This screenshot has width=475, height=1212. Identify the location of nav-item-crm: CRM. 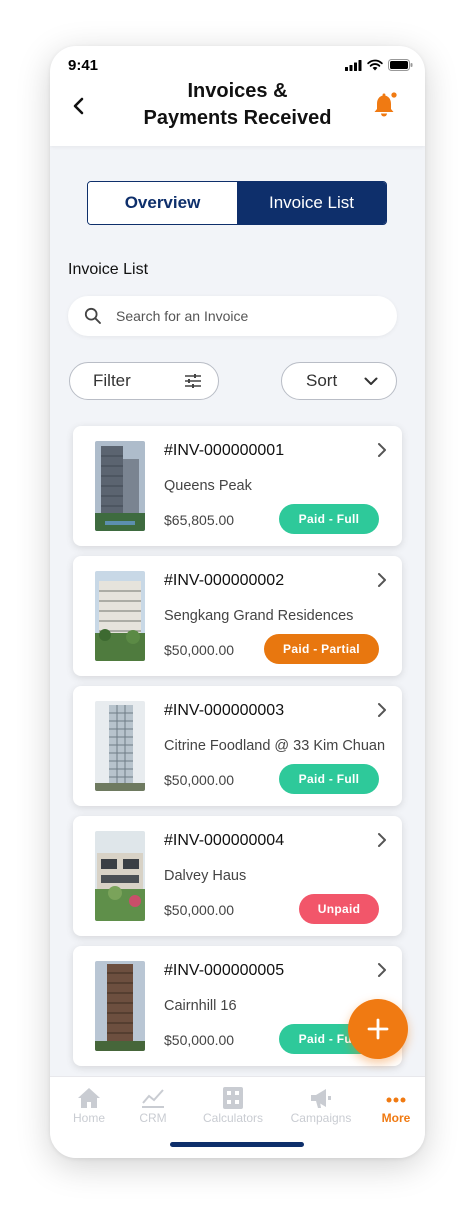
(153, 1106).